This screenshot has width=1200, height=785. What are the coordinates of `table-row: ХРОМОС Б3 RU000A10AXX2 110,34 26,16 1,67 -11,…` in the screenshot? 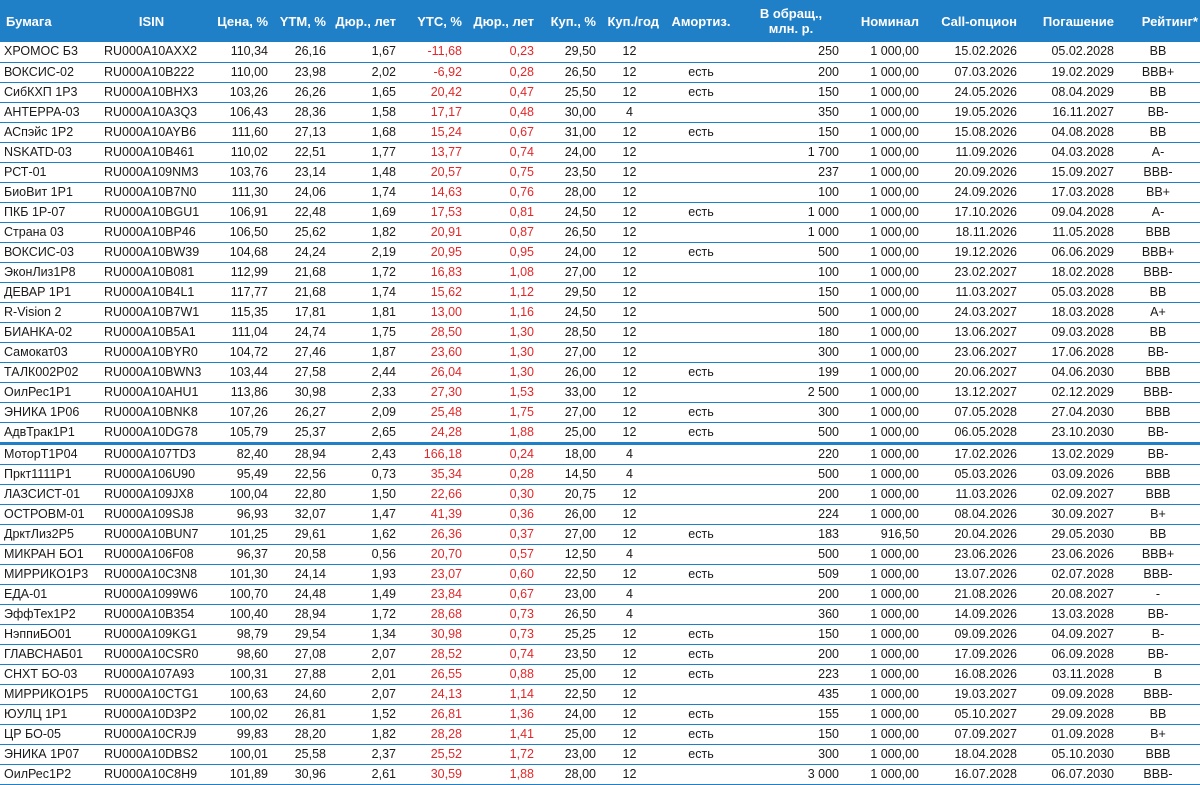 It's located at (600, 52).